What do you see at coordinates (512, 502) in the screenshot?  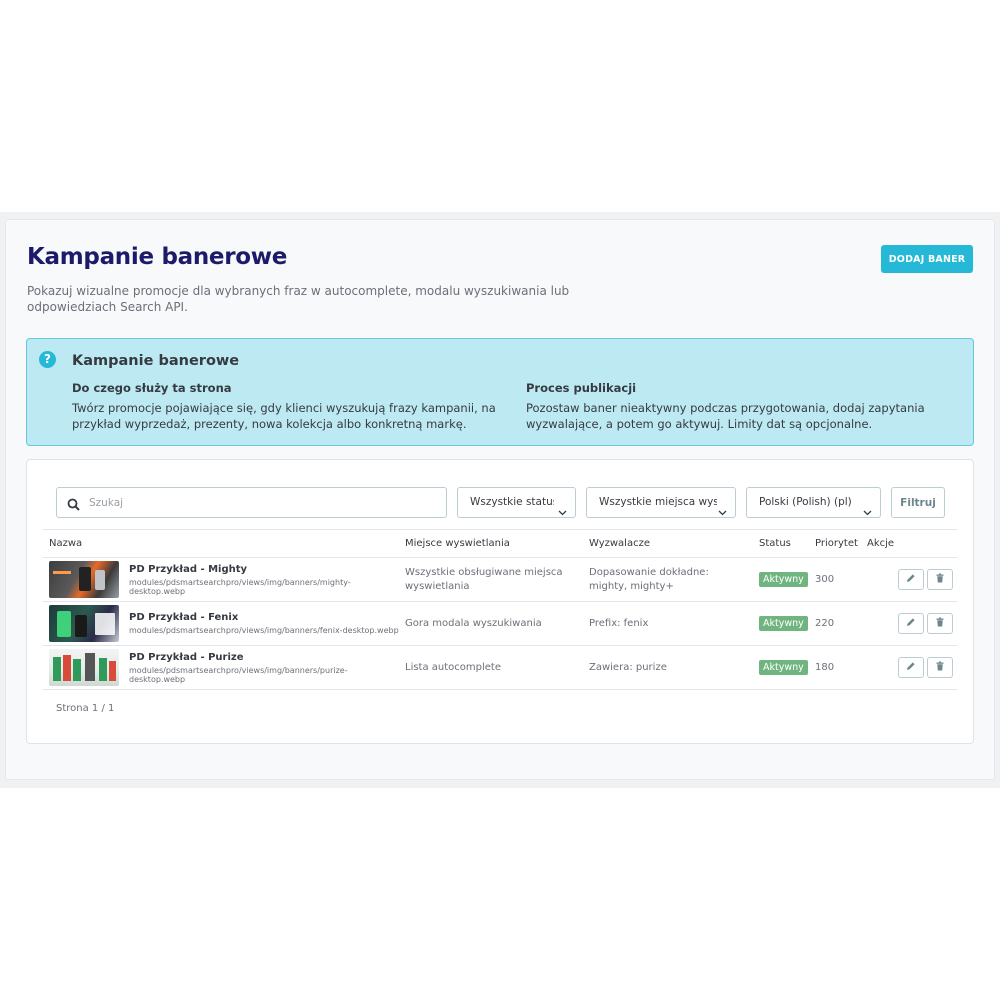 I see `status-select-value: Wszystkie statusy` at bounding box center [512, 502].